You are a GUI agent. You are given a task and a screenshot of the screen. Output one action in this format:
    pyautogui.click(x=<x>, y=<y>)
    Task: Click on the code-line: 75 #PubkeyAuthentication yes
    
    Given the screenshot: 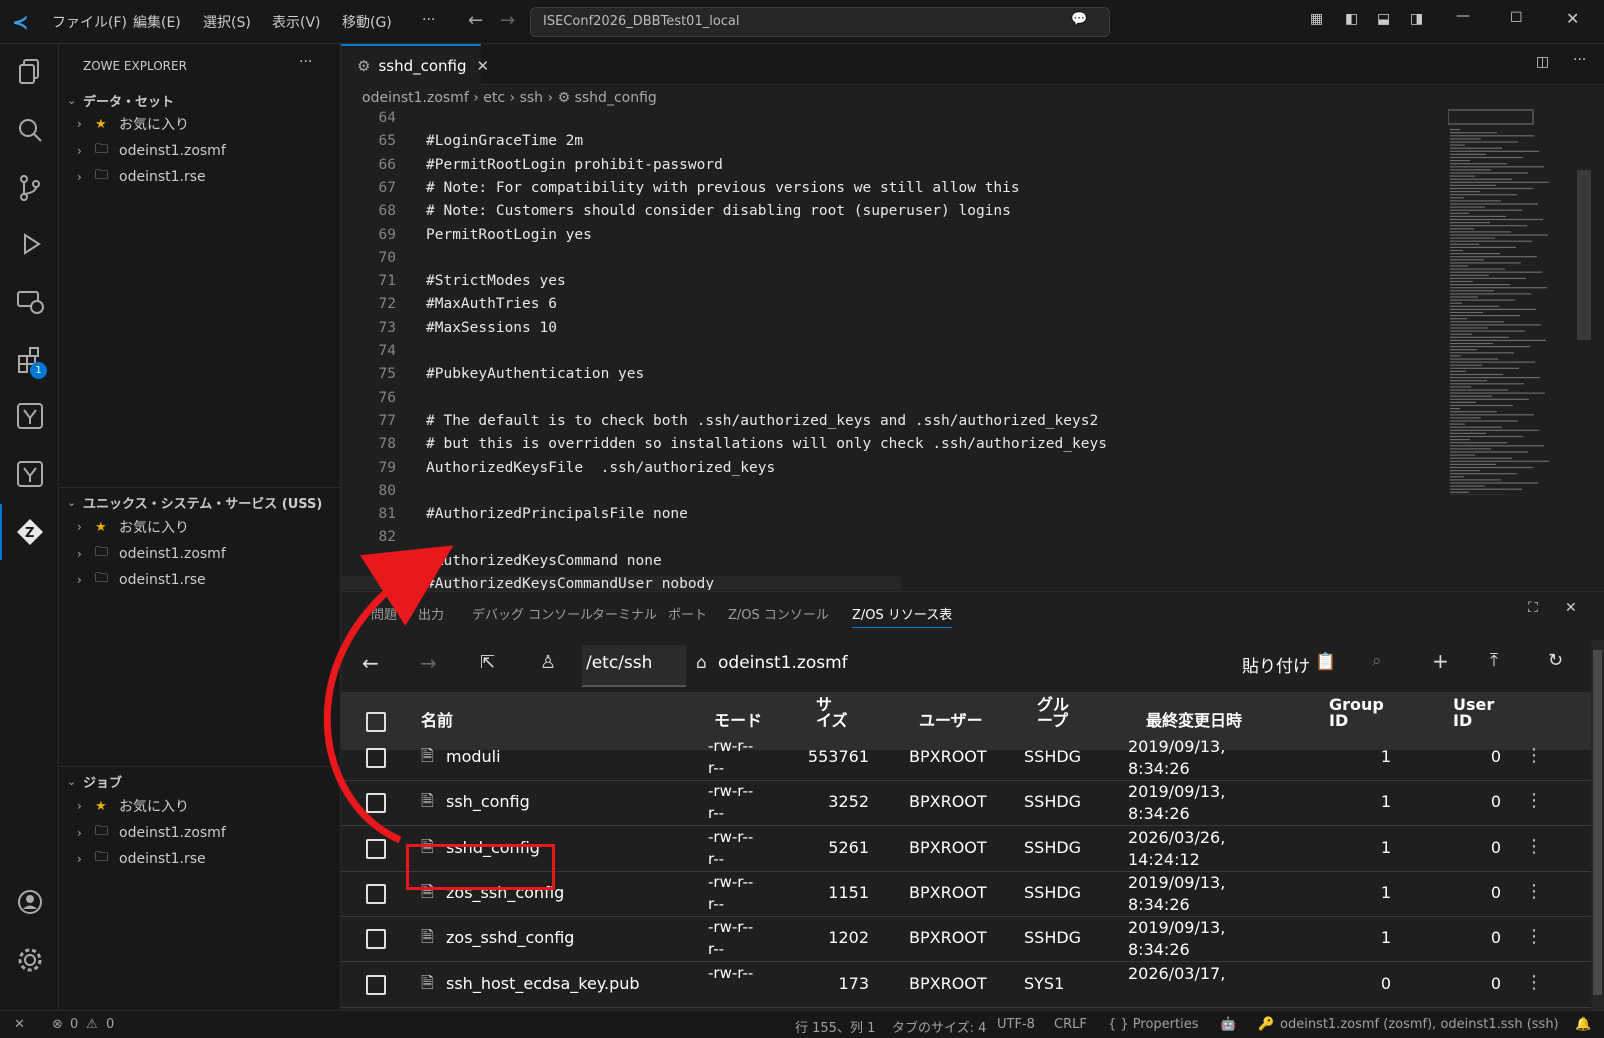 What is the action you would take?
    pyautogui.click(x=941, y=377)
    